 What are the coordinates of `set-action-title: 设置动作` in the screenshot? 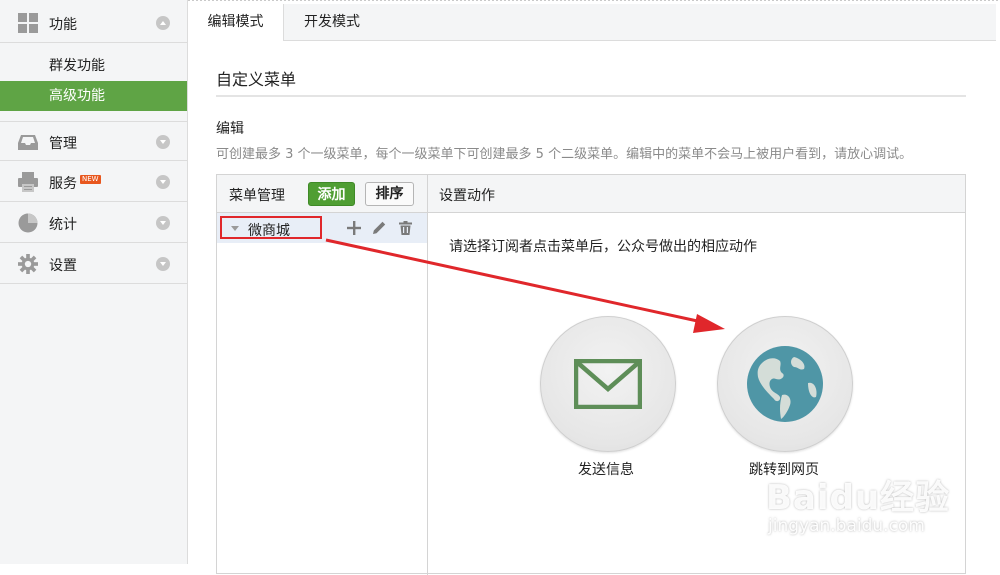 It's located at (467, 196).